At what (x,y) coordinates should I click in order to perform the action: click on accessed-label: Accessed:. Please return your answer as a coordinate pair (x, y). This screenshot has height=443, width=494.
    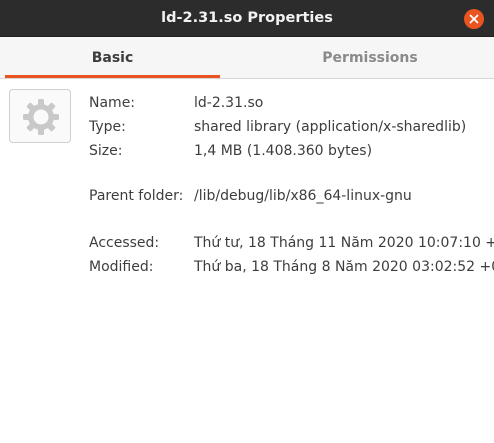
    Looking at the image, I should click on (124, 243).